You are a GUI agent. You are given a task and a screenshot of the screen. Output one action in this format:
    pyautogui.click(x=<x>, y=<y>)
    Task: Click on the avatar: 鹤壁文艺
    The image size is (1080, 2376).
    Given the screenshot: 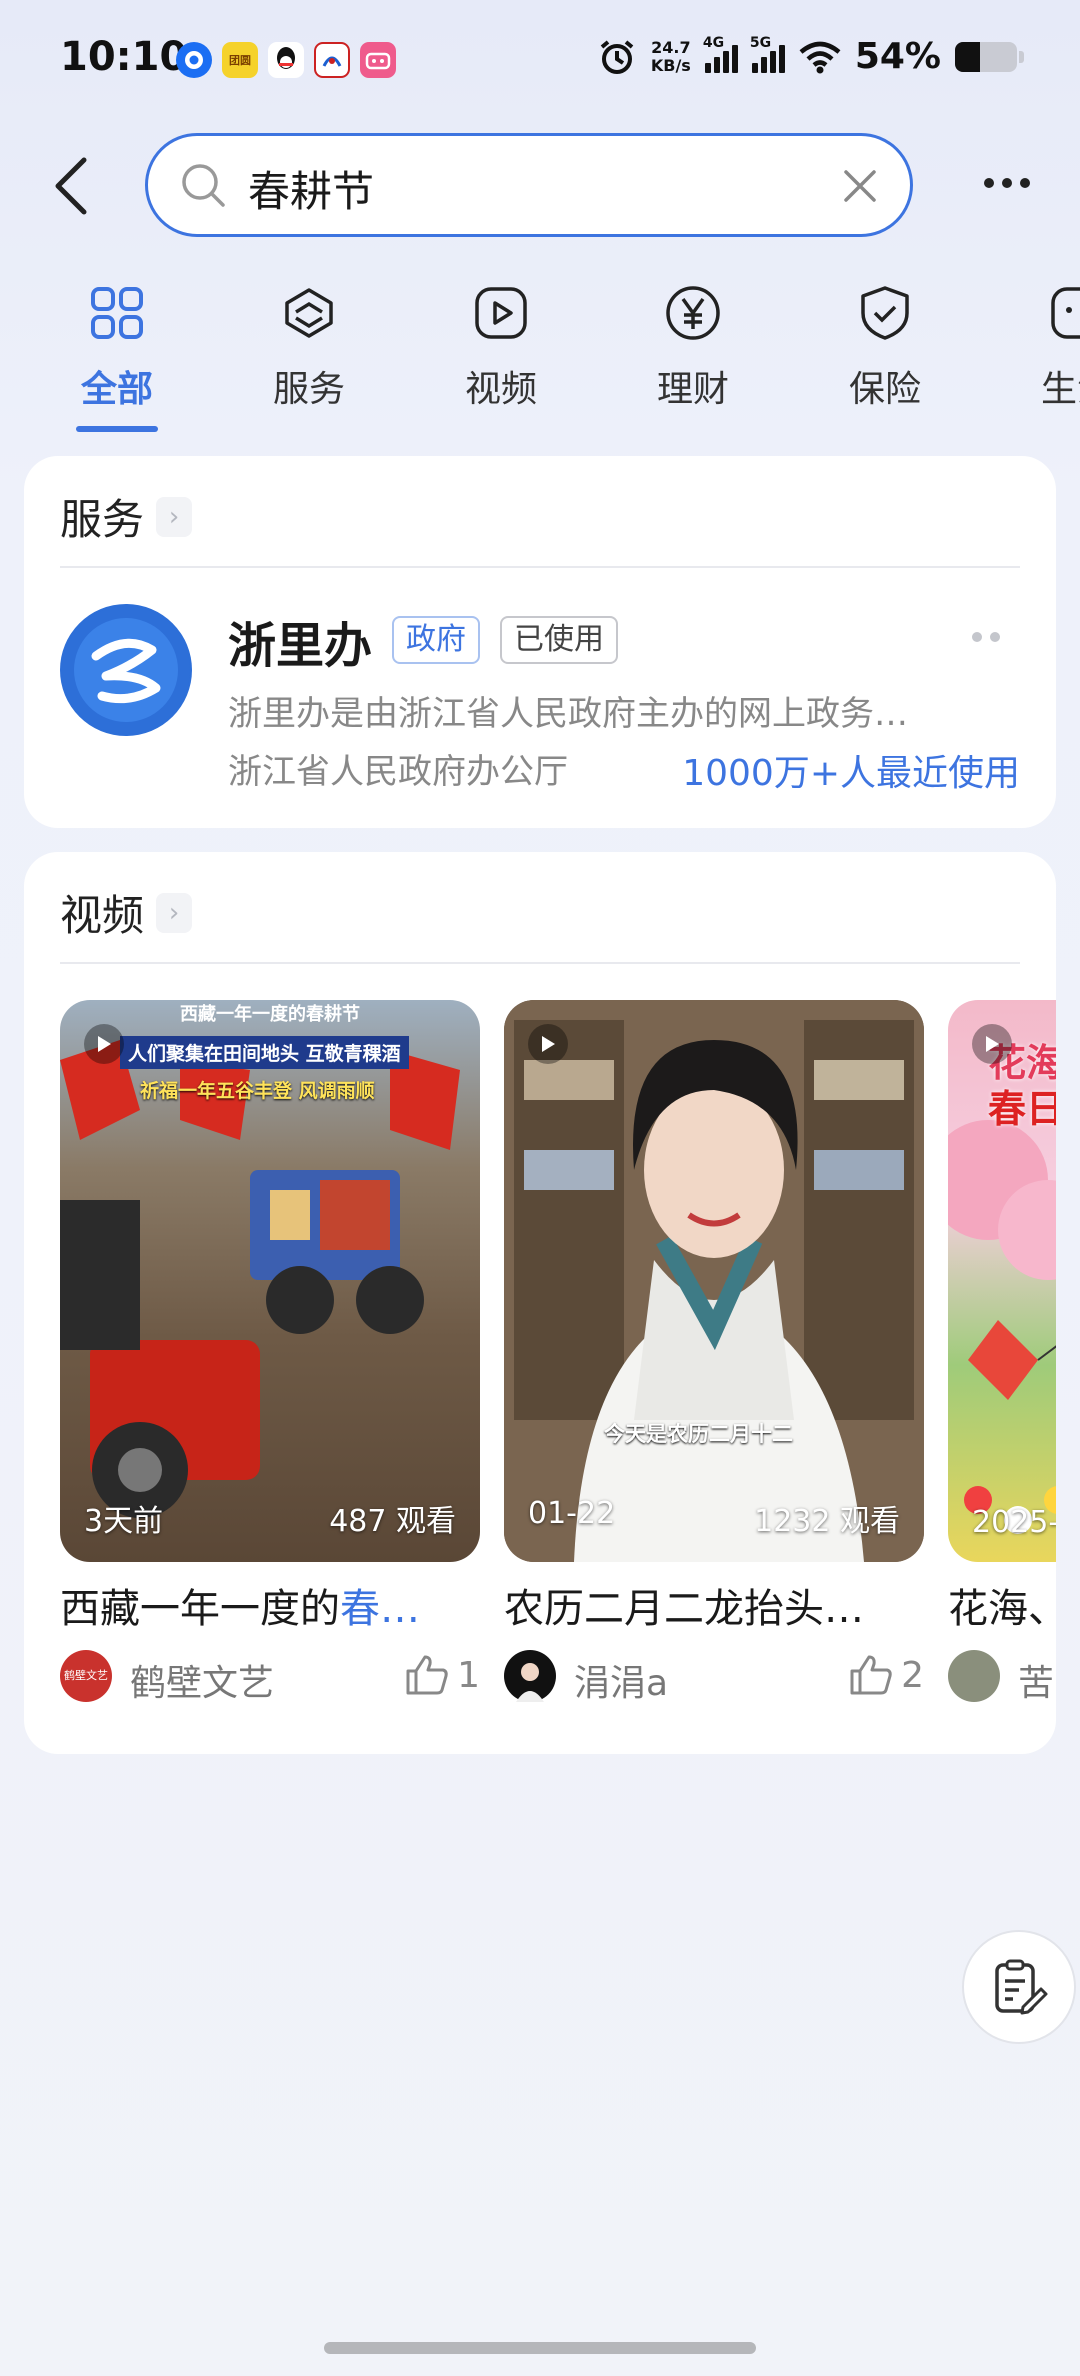 What is the action you would take?
    pyautogui.click(x=86, y=1676)
    